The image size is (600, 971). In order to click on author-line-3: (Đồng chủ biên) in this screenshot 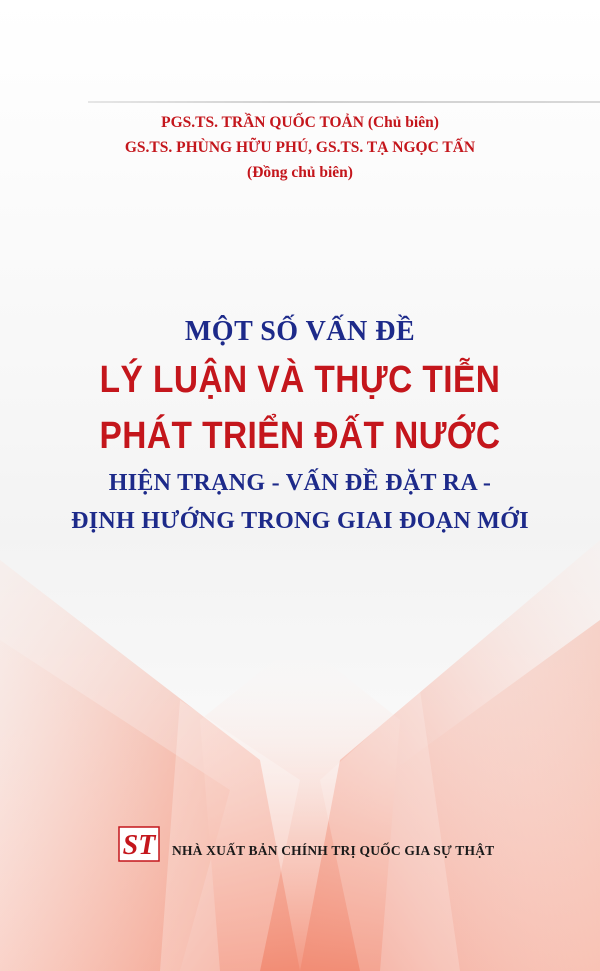, I will do `click(300, 172)`.